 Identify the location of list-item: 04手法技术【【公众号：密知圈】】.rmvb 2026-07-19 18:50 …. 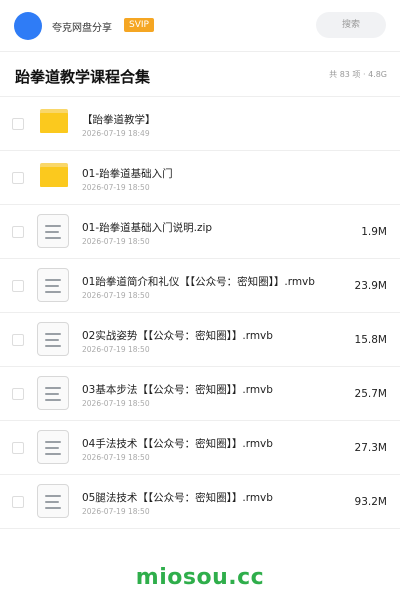
(200, 448).